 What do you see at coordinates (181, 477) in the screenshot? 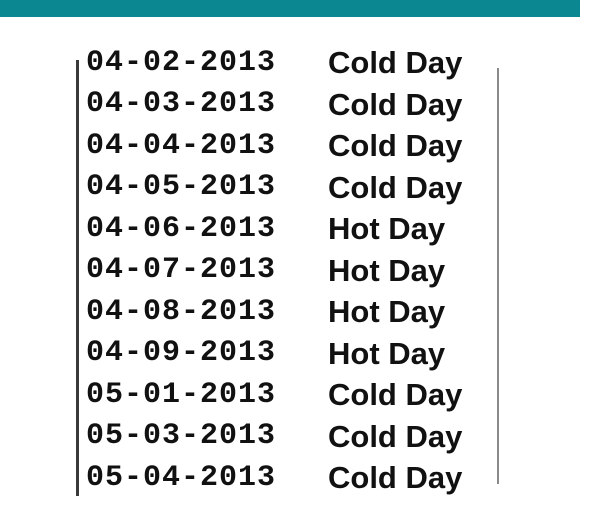
I see `date-cell: 05-04-2013` at bounding box center [181, 477].